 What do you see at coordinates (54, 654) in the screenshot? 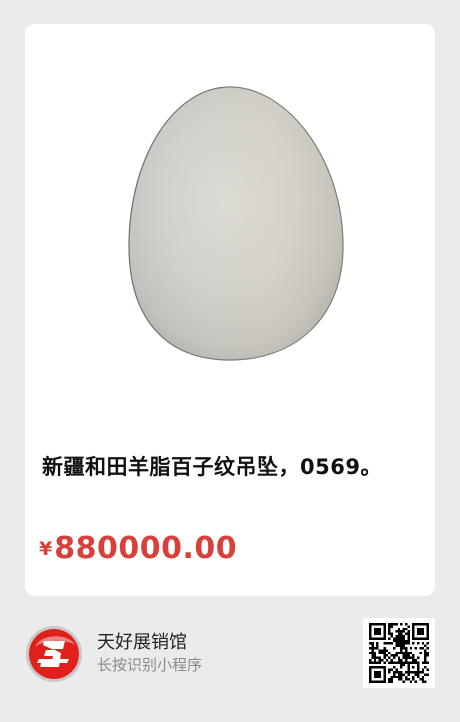
I see `shop-logo-icon` at bounding box center [54, 654].